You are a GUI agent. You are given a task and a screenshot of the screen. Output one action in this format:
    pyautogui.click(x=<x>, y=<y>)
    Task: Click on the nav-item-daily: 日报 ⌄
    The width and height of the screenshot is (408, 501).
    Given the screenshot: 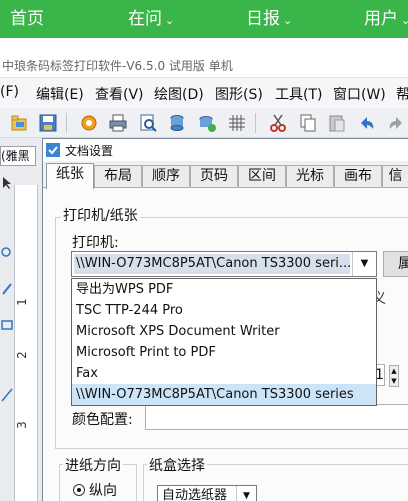 What is the action you would take?
    pyautogui.click(x=269, y=19)
    